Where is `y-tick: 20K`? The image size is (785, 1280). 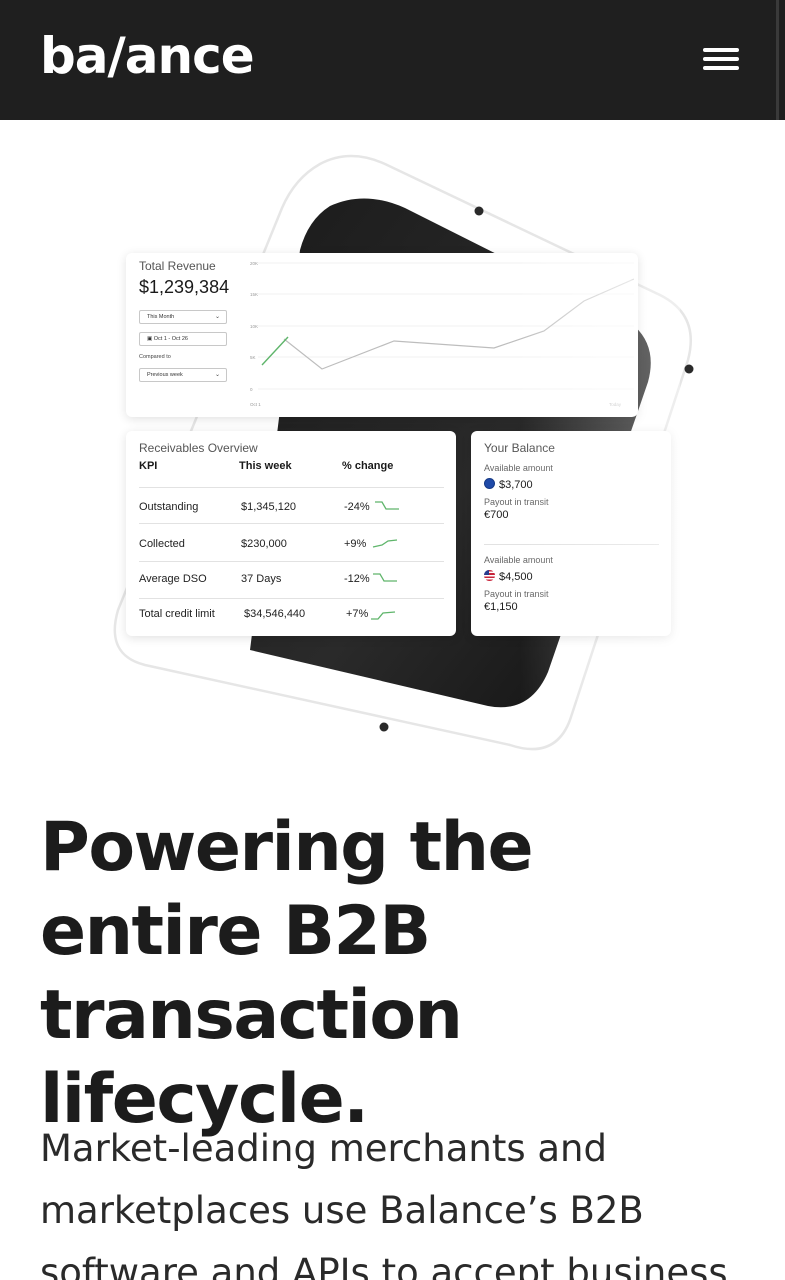 y-tick: 20K is located at coordinates (254, 263).